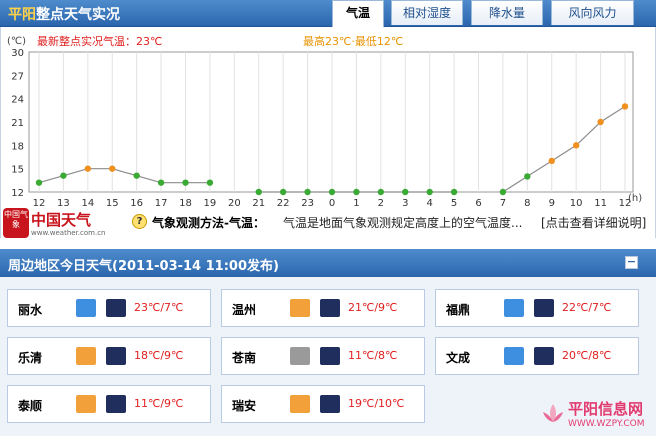 The width and height of the screenshot is (656, 436). I want to click on city-temp: 11℃/9℃, so click(159, 403).